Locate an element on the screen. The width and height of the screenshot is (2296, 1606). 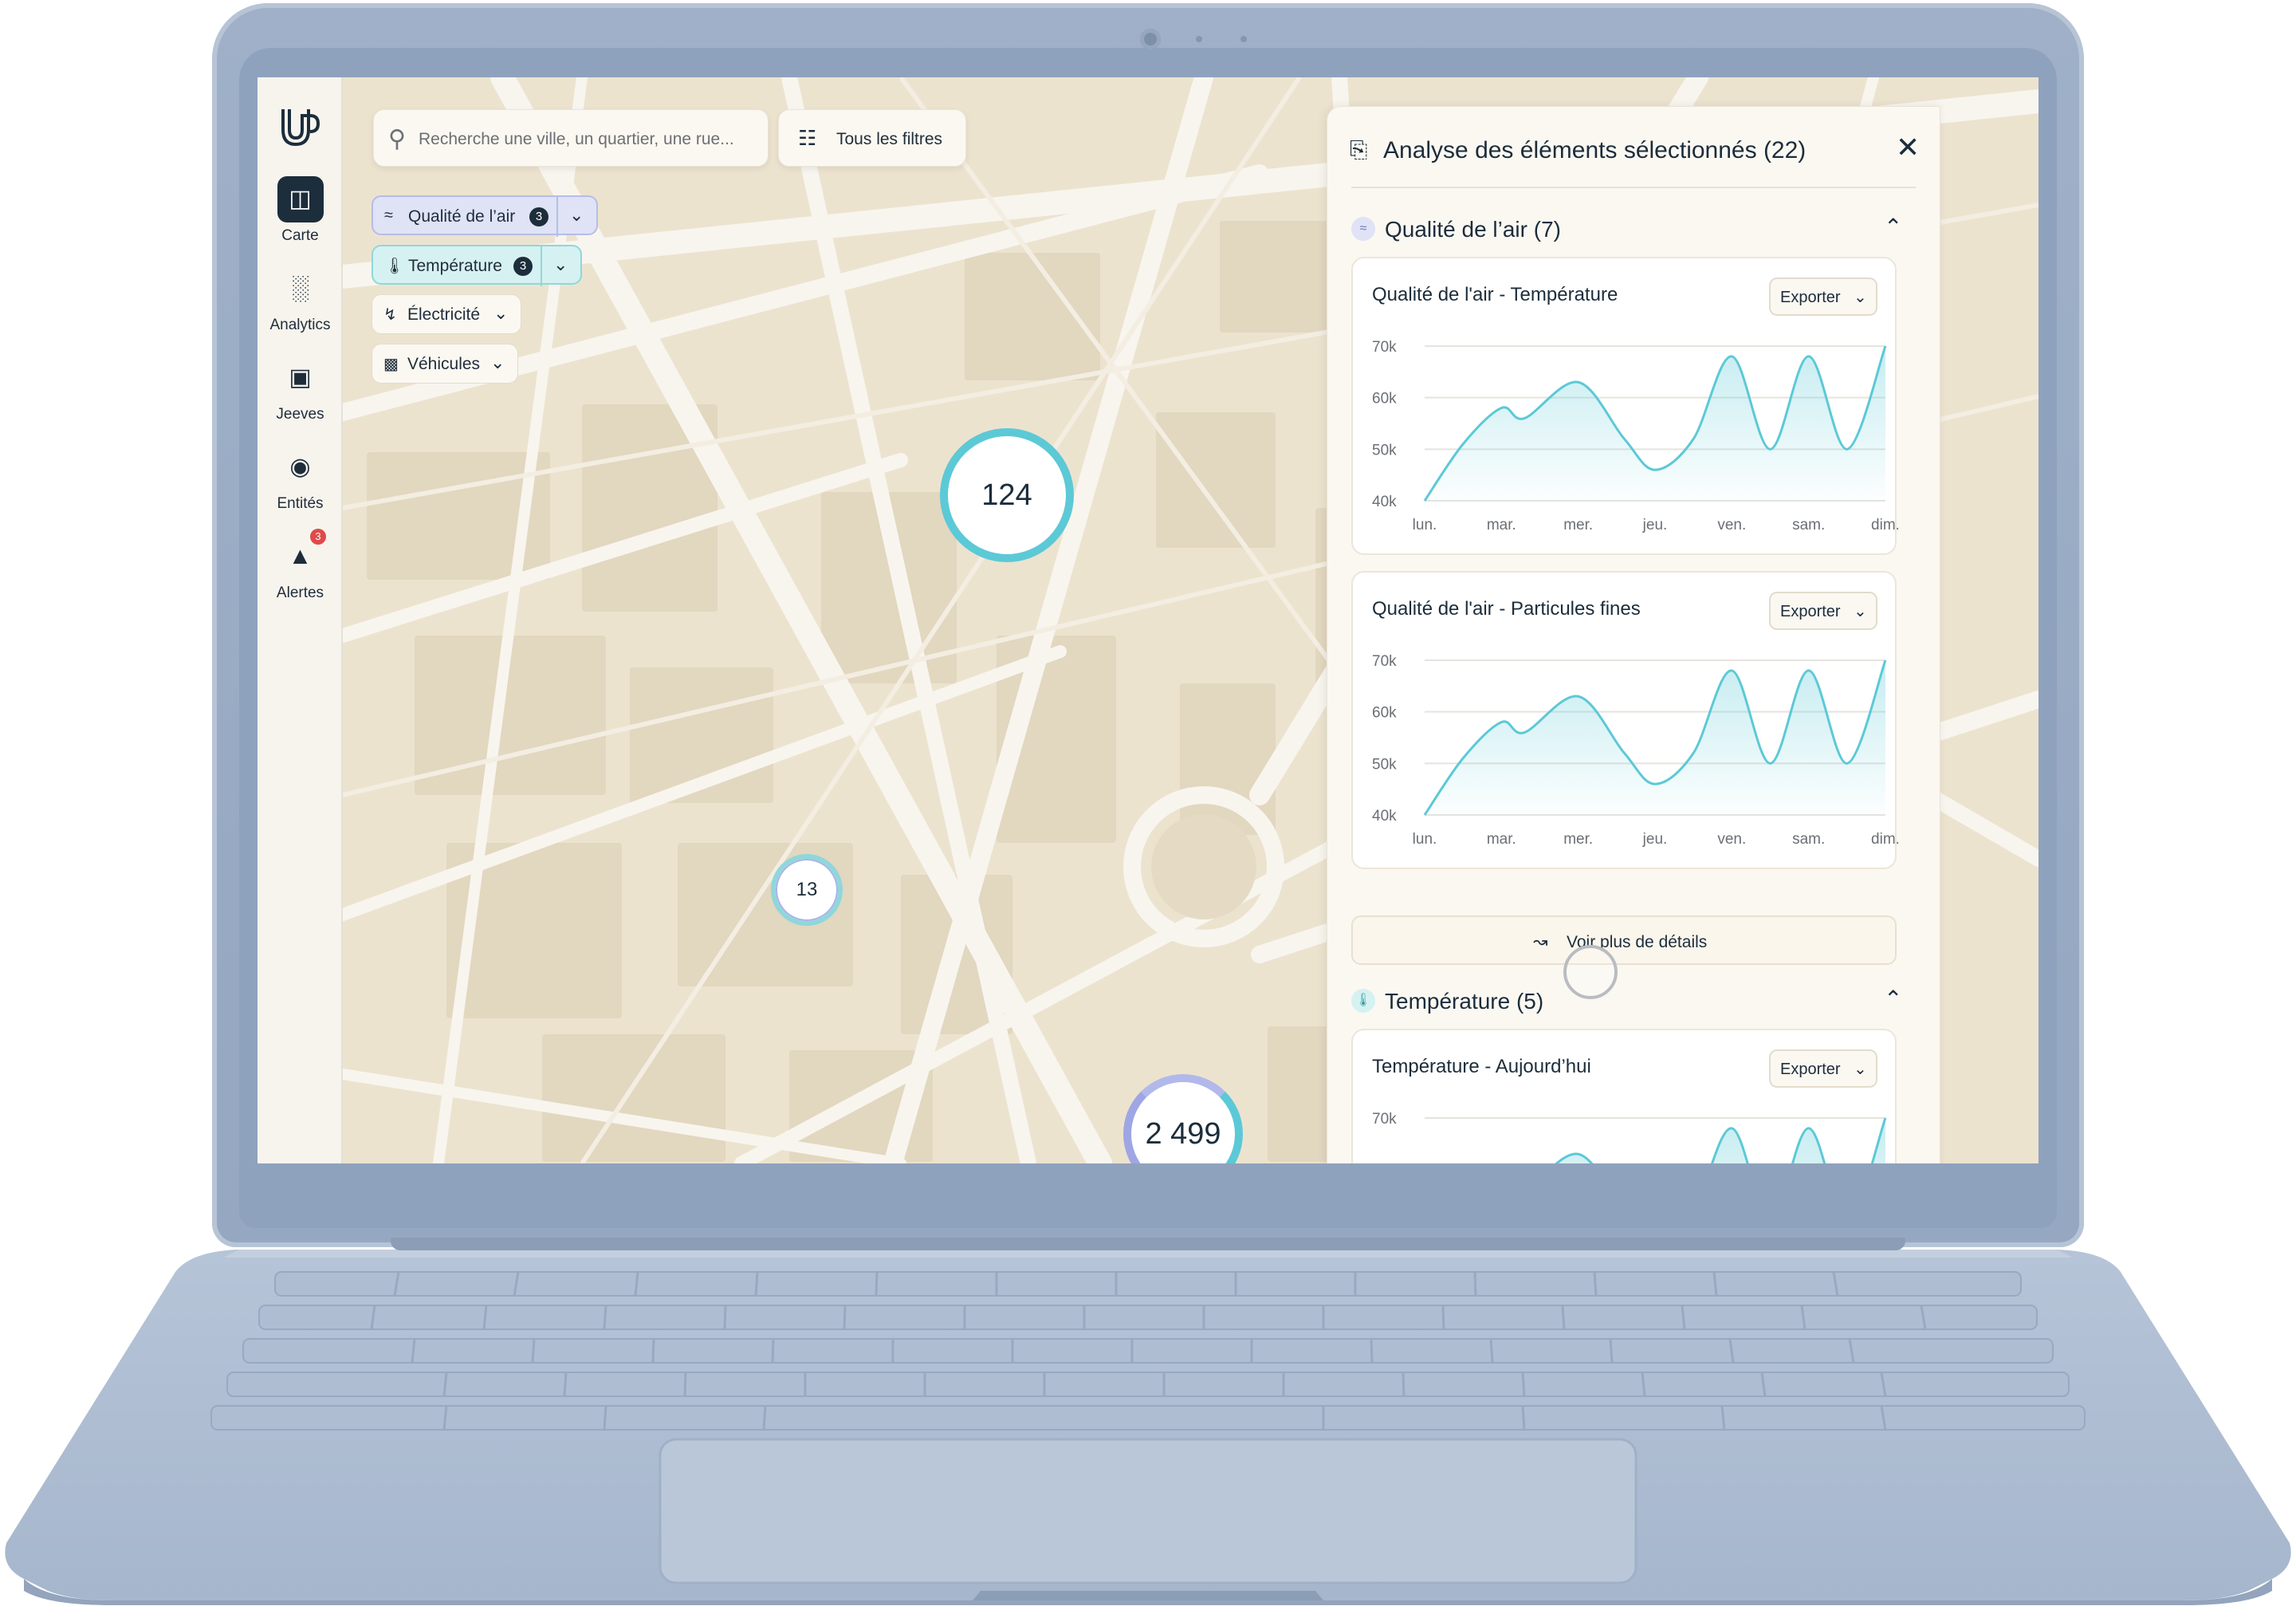
chart-title: Température - Aujourd’hui is located at coordinates (1481, 1066).